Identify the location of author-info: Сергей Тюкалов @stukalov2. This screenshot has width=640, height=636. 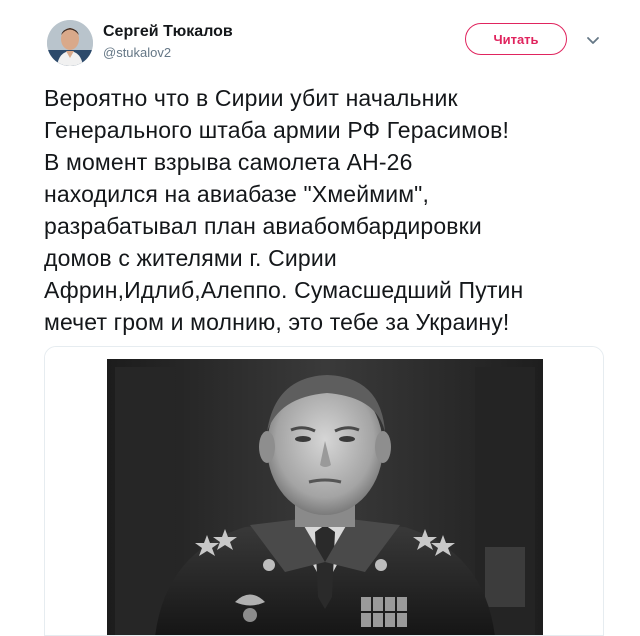
(168, 42).